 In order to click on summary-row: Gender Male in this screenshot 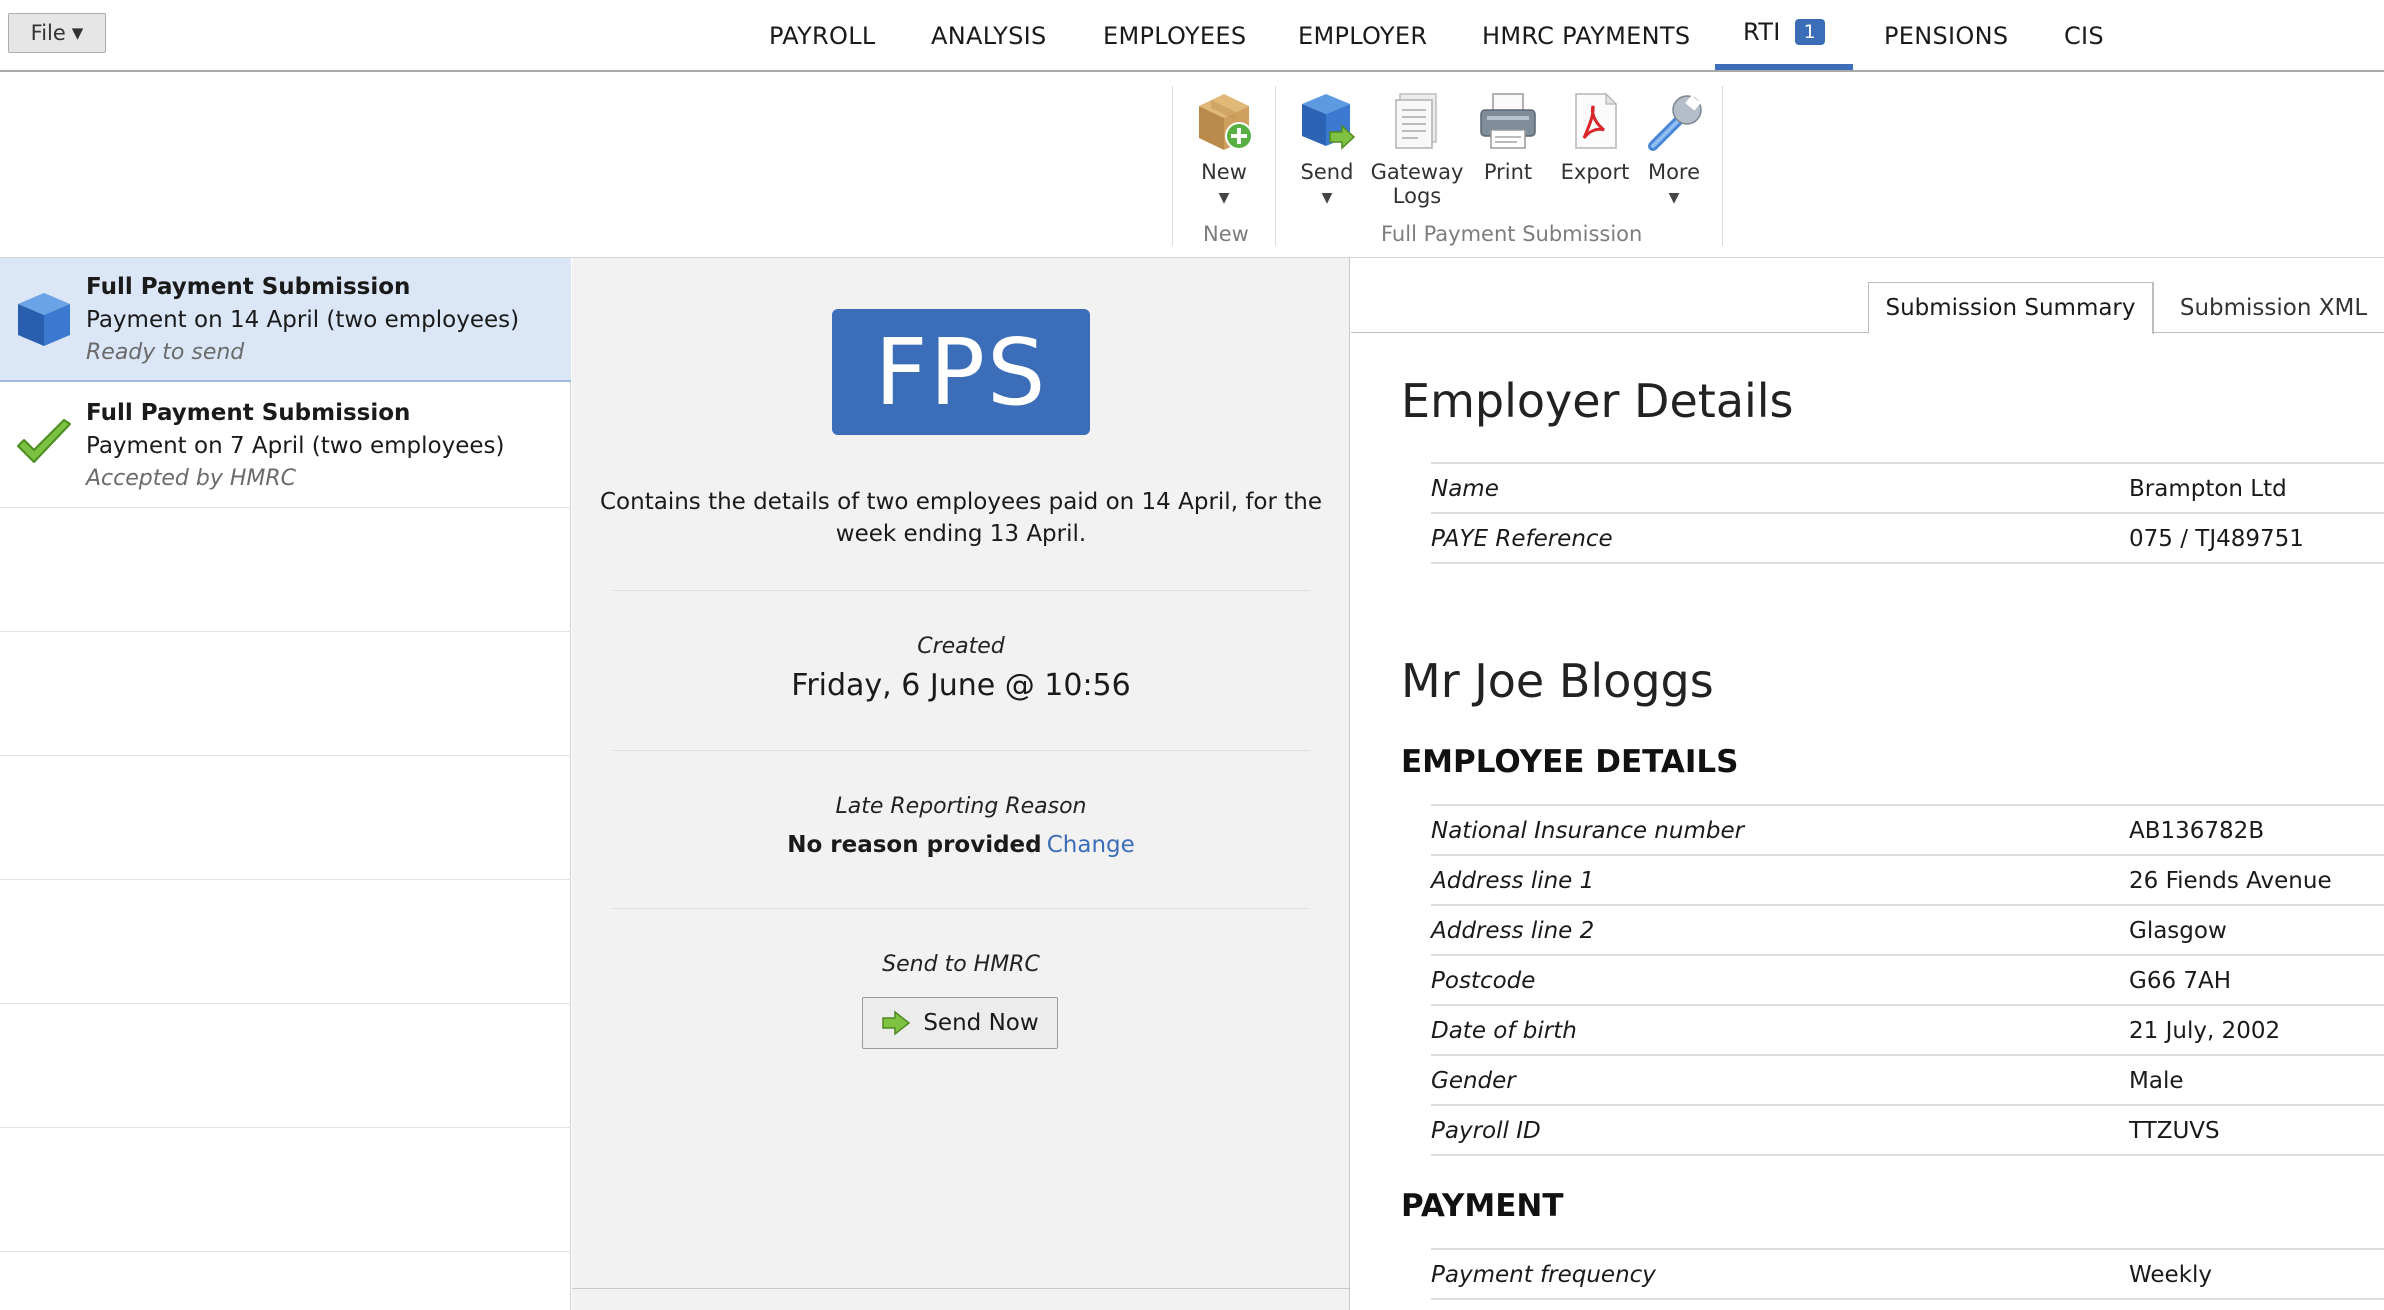, I will do `click(1907, 1079)`.